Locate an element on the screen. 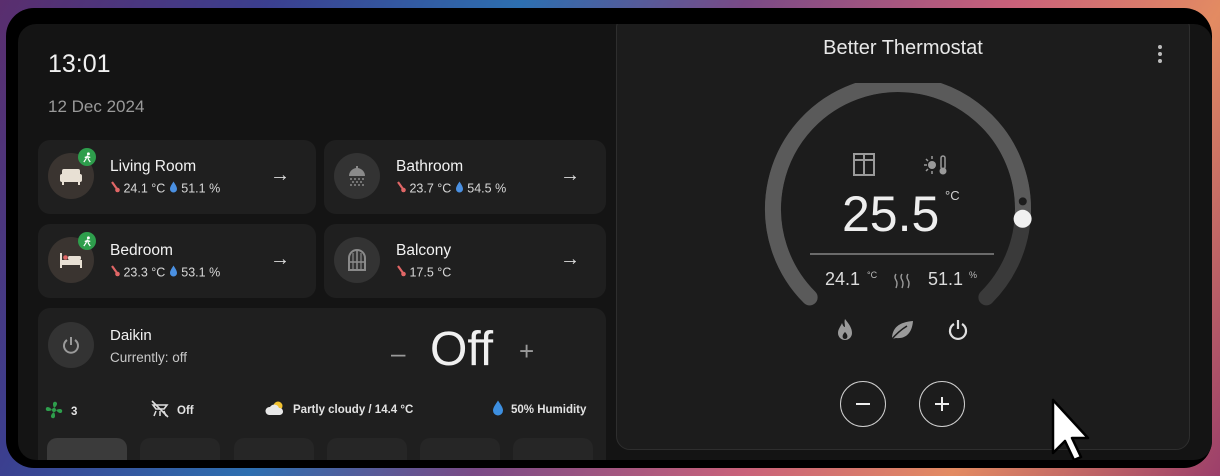 Image resolution: width=1220 pixels, height=476 pixels. room-humidity: 51.1 % is located at coordinates (201, 188).